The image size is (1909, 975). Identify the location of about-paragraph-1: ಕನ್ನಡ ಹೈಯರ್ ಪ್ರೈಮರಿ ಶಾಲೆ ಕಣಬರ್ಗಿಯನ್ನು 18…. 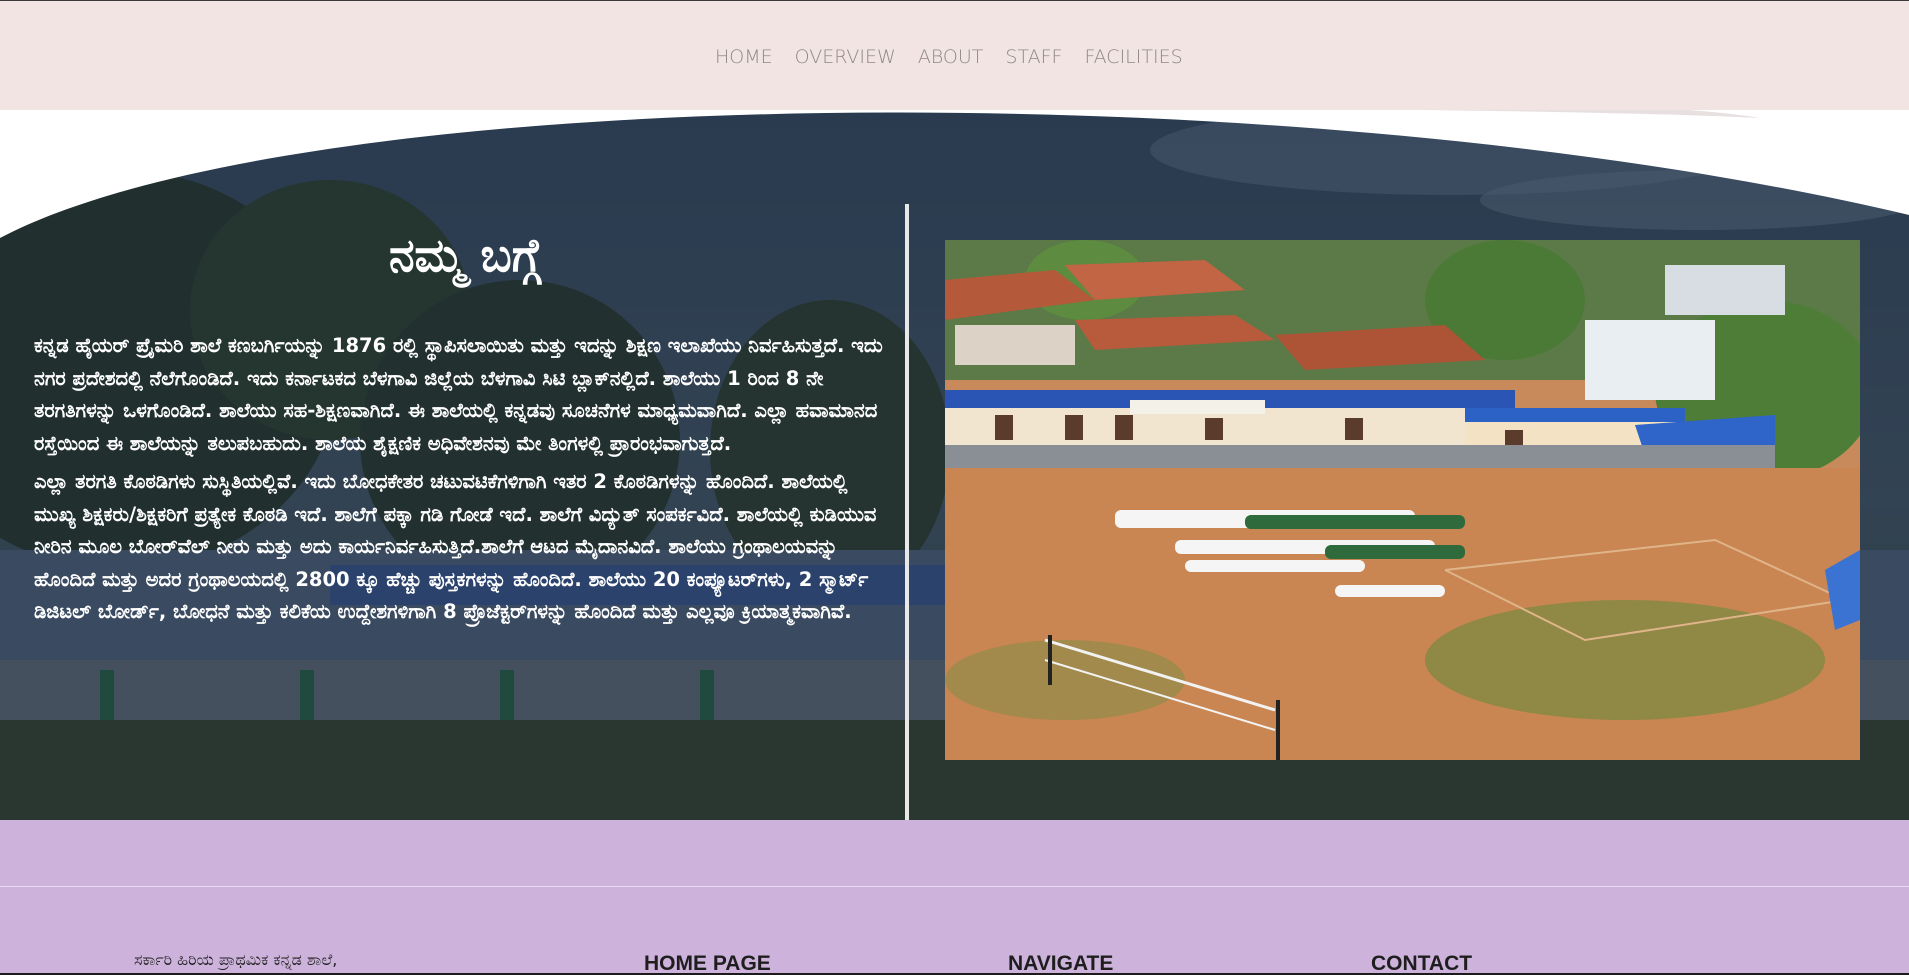
(458, 394).